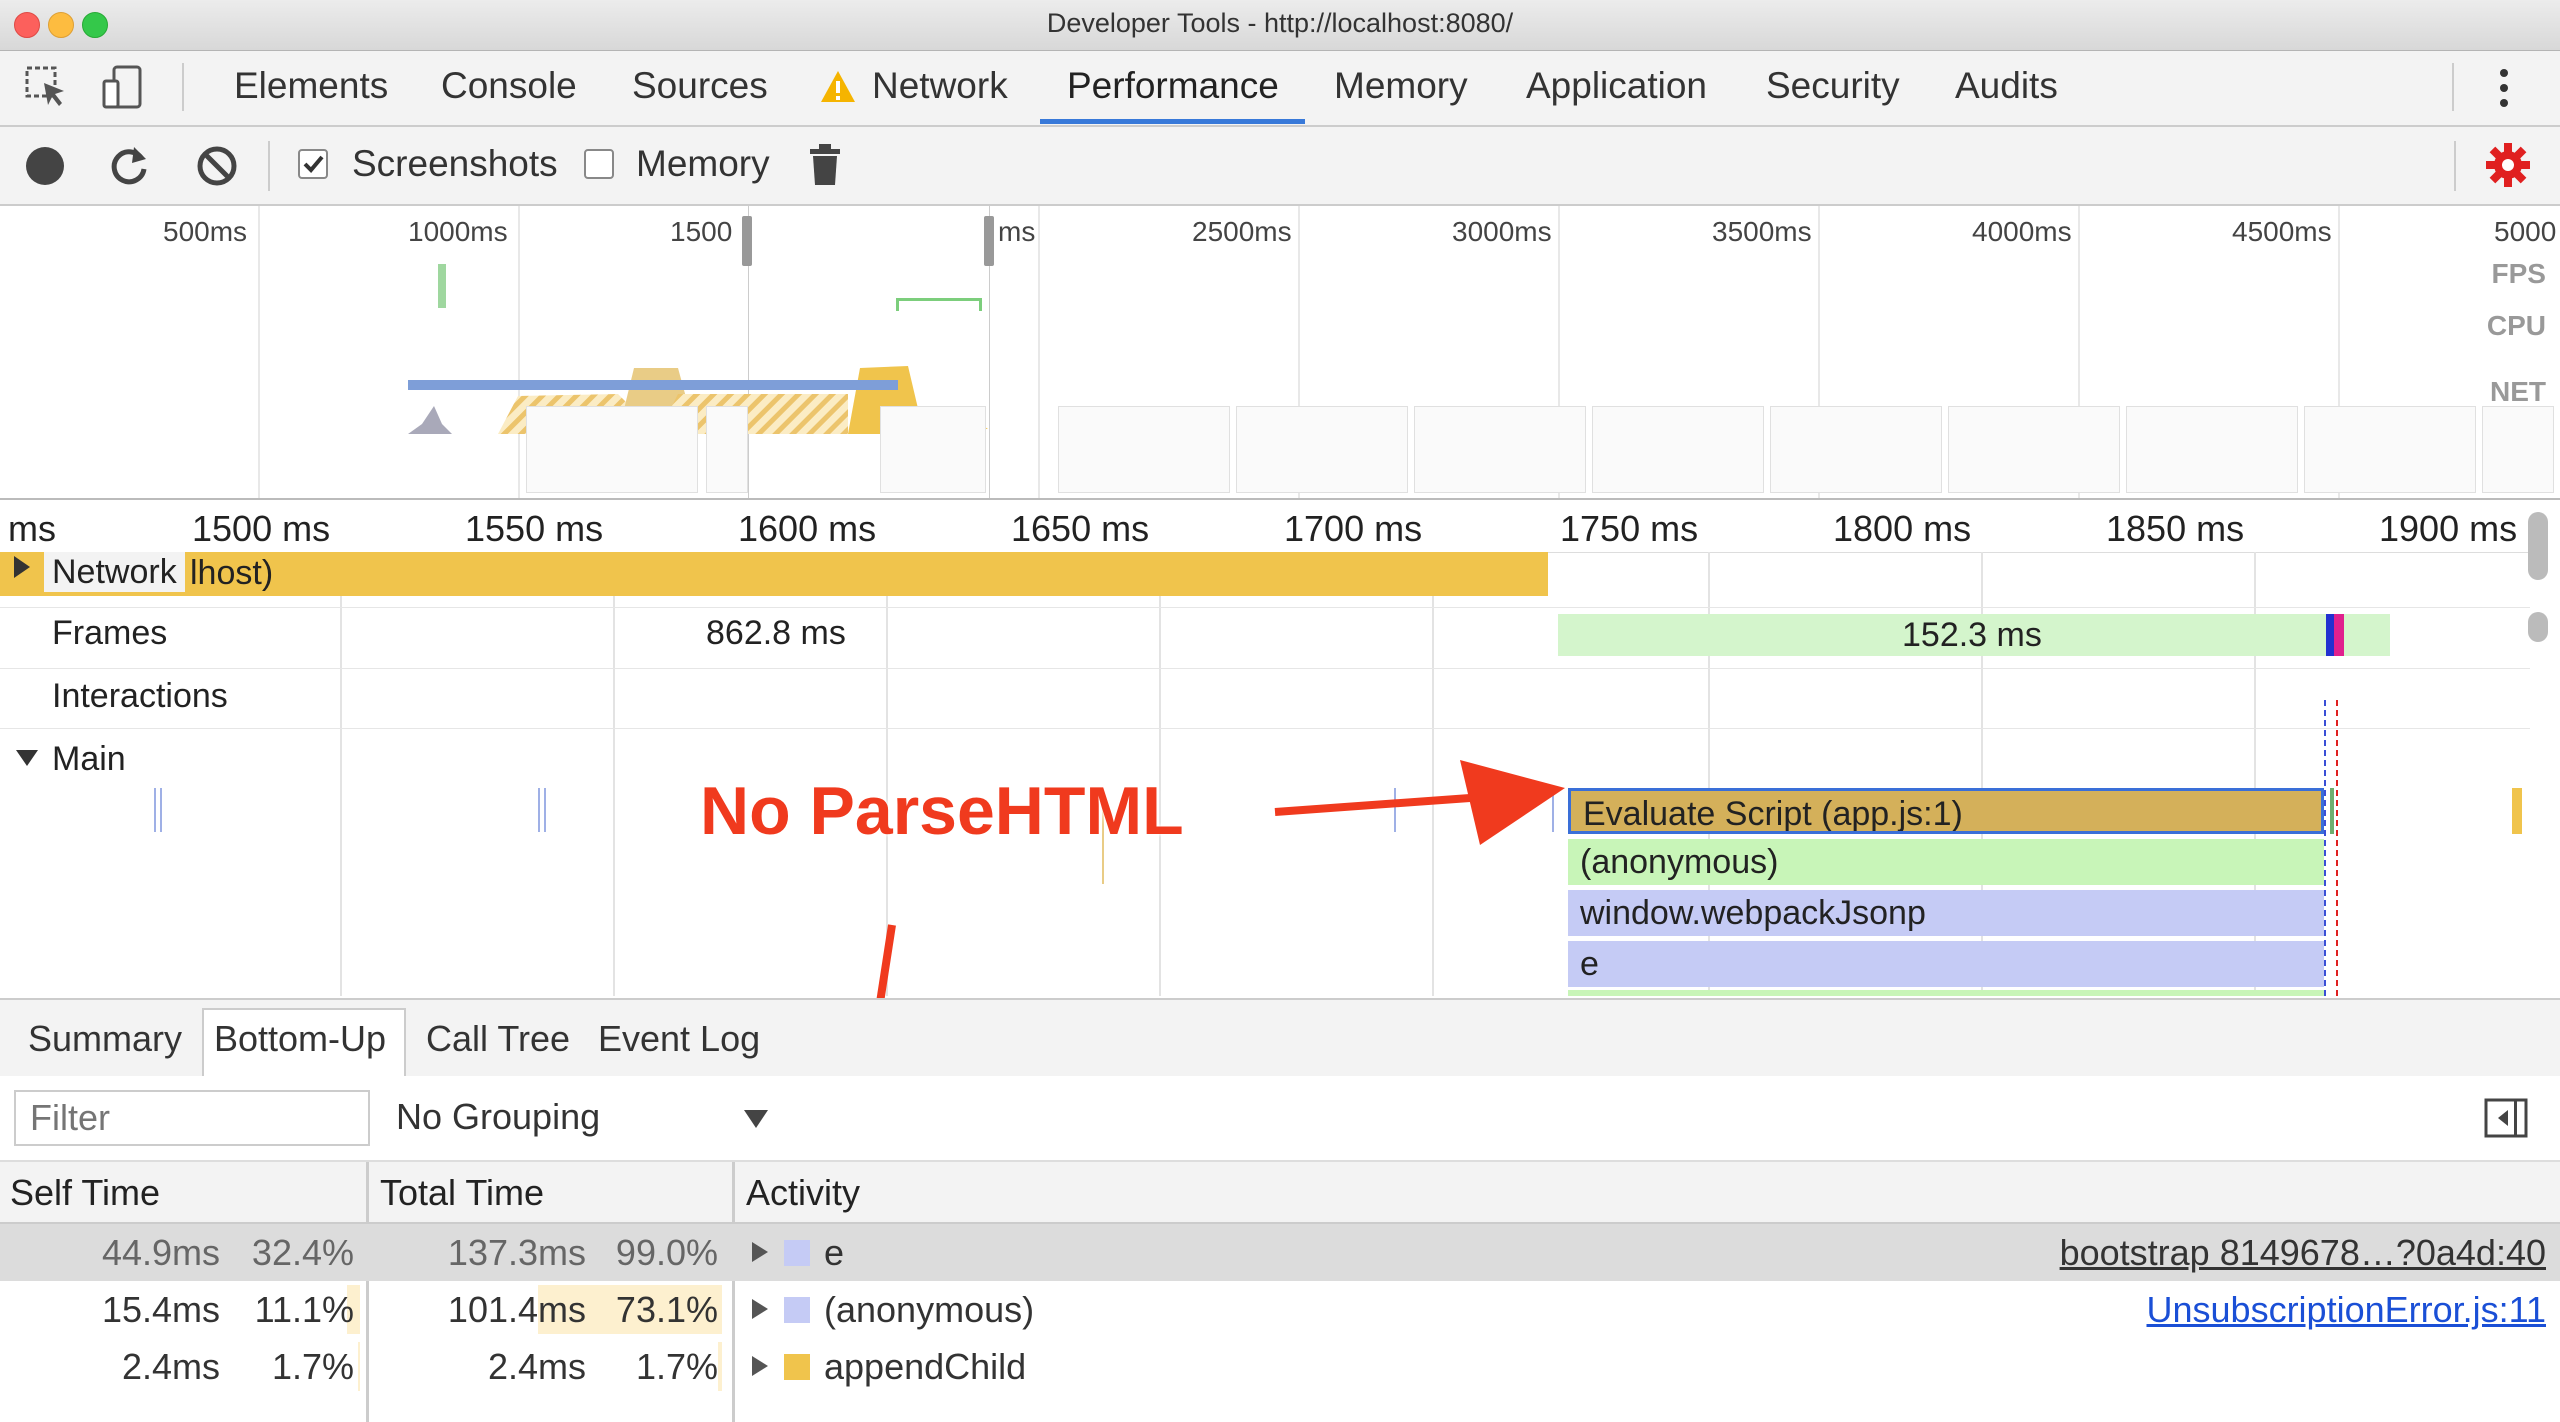 The image size is (2560, 1422). I want to click on tab-memory: Memory, so click(1401, 86).